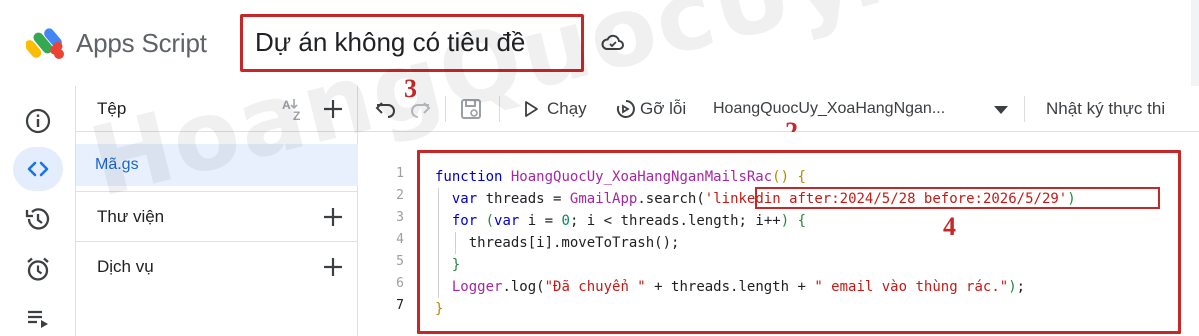 This screenshot has height=336, width=1199. I want to click on identifier: threads.length, so click(679, 221).